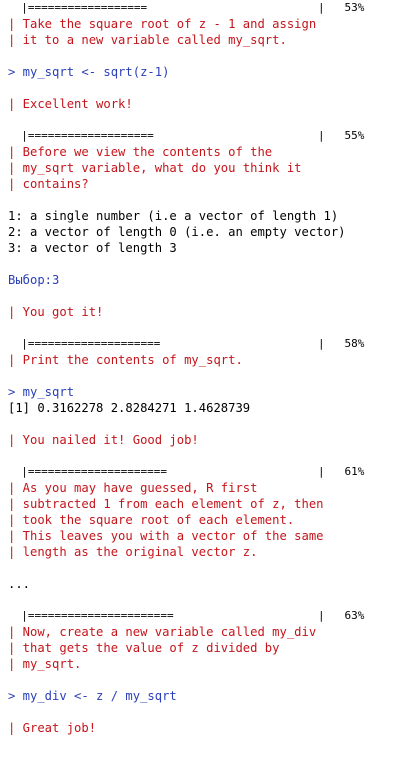 The height and width of the screenshot is (757, 400). What do you see at coordinates (203, 616) in the screenshot?
I see `progress-bar: |====================== | 63%` at bounding box center [203, 616].